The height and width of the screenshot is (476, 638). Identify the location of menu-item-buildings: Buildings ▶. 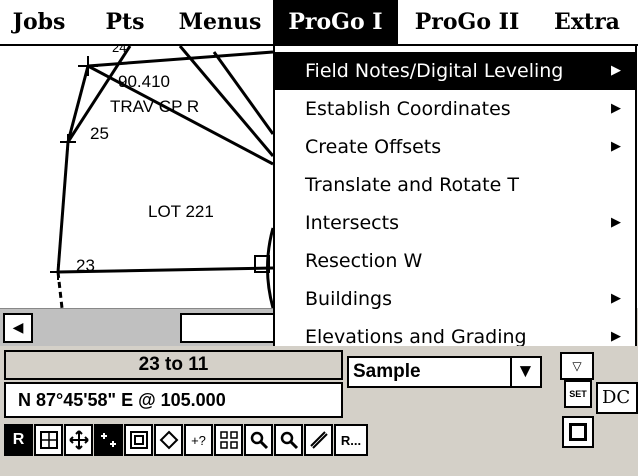
(455, 299).